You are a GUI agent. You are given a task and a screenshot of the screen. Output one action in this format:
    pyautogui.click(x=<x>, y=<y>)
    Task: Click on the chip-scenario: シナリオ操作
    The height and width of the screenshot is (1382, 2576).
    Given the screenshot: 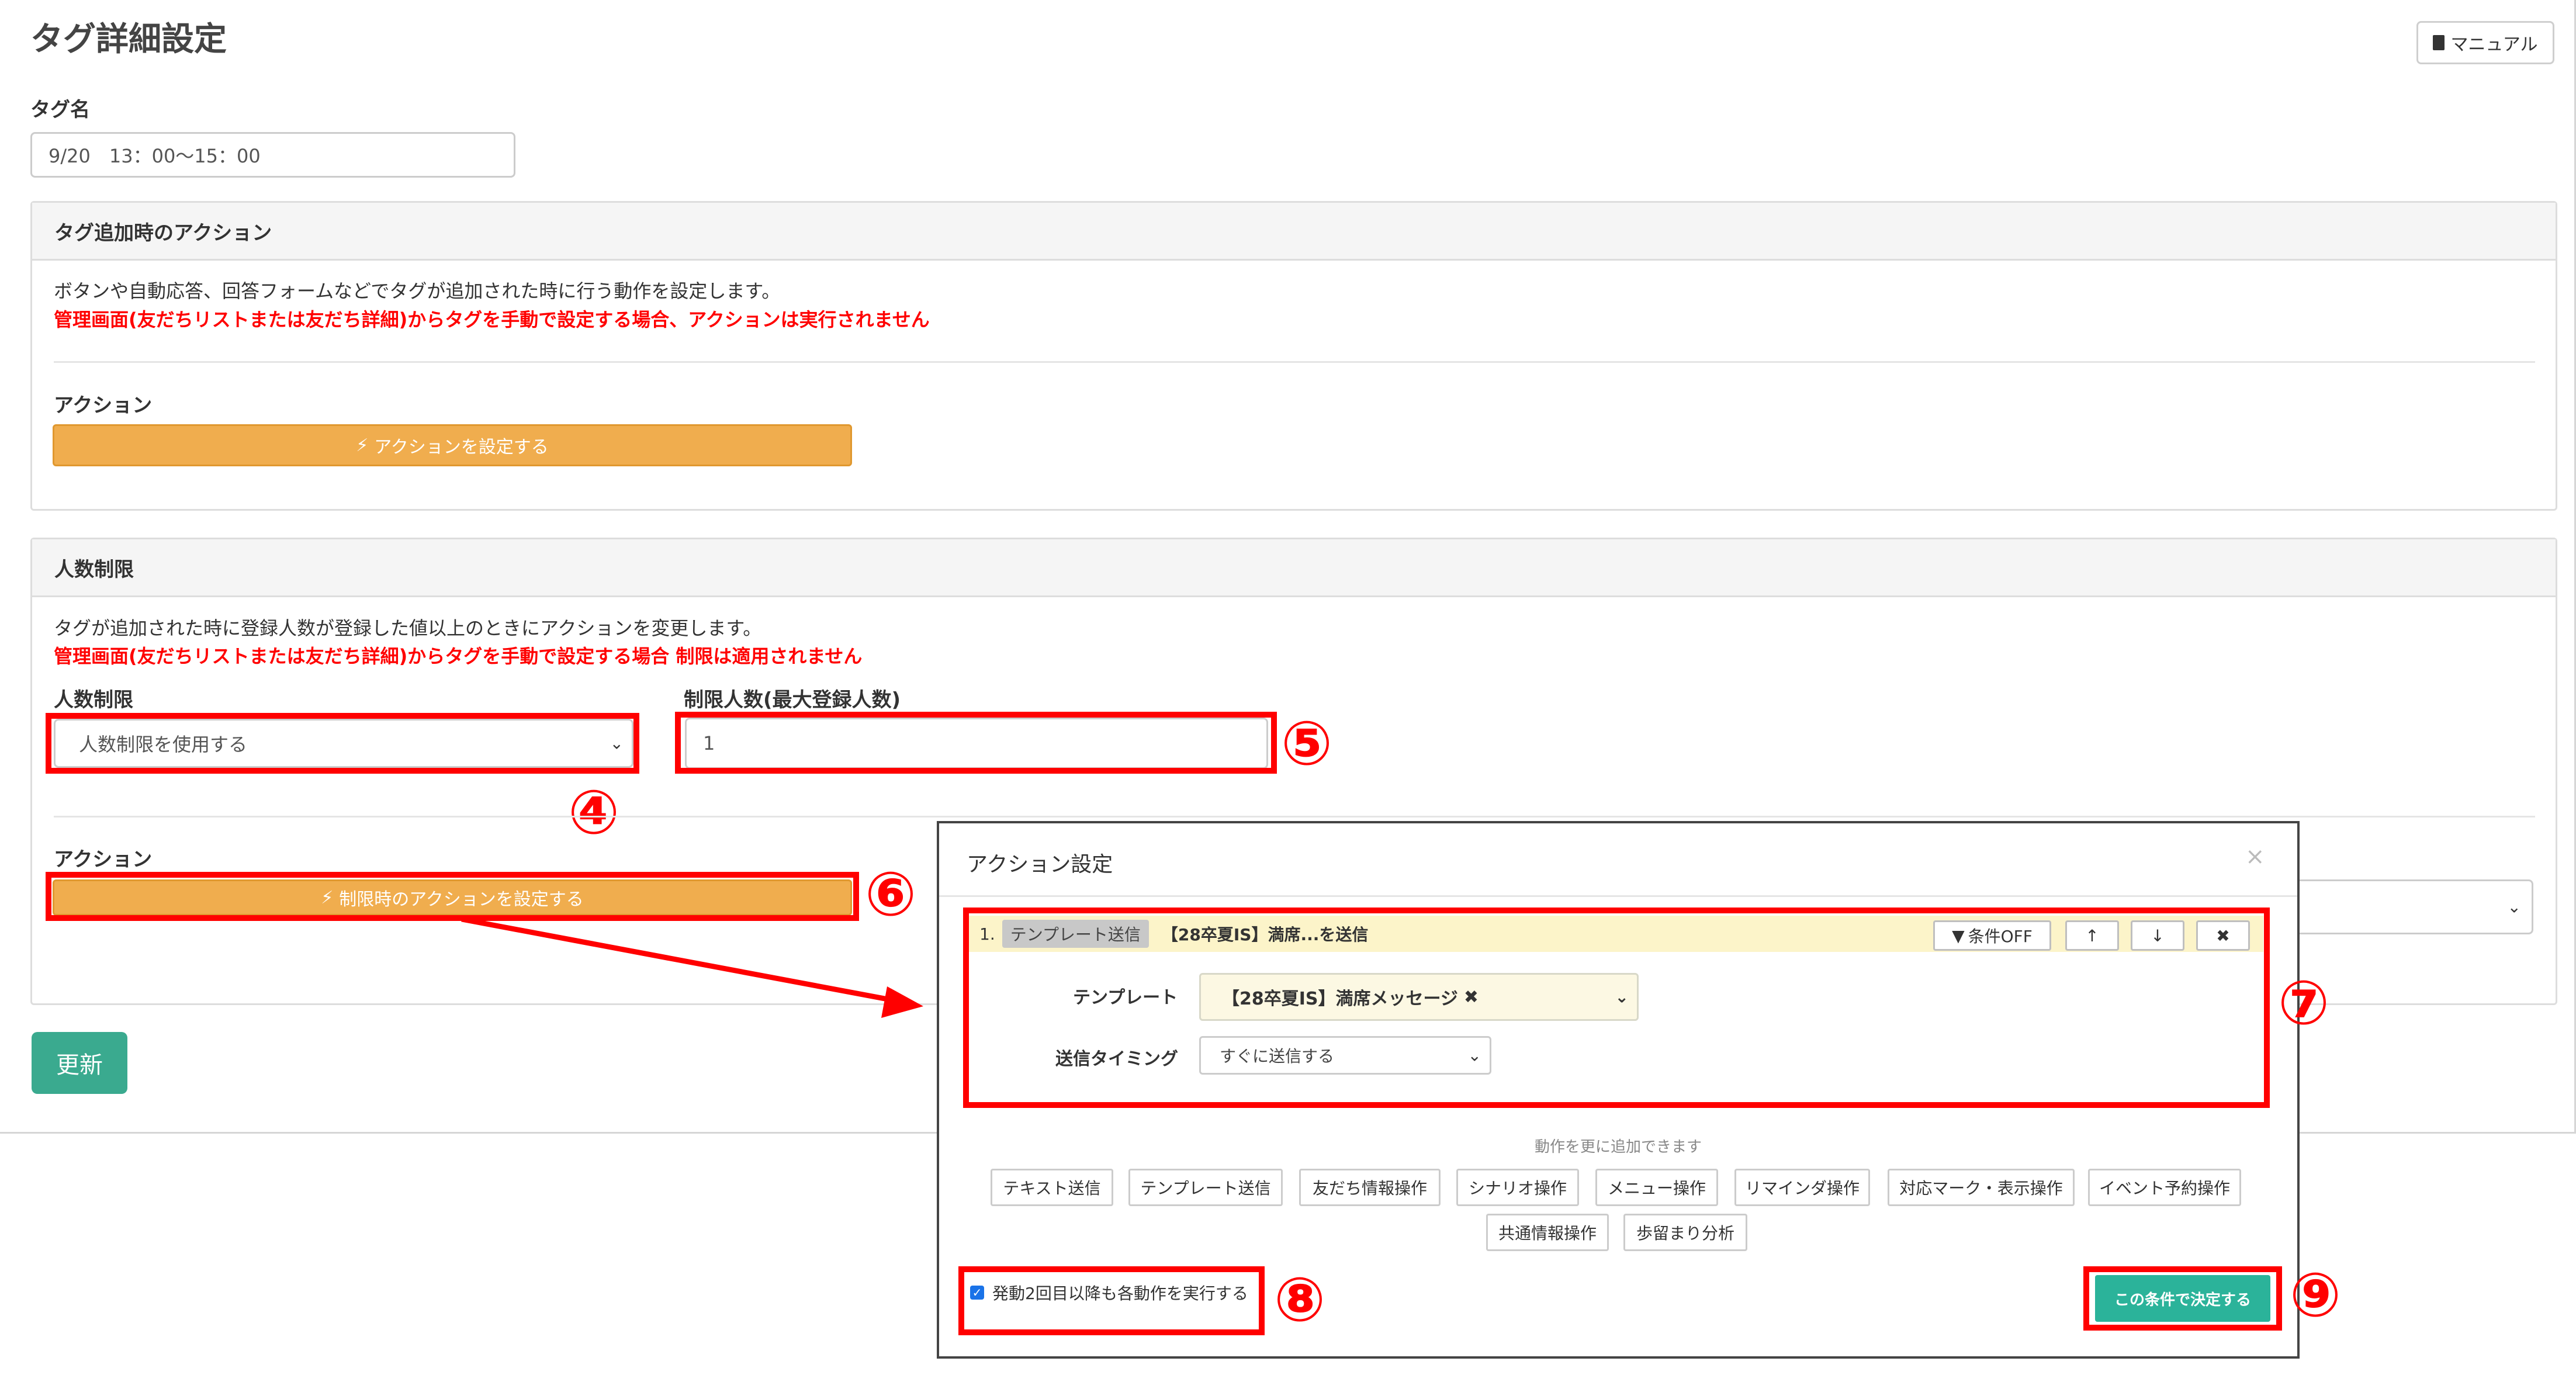 What is the action you would take?
    pyautogui.click(x=1517, y=1187)
    